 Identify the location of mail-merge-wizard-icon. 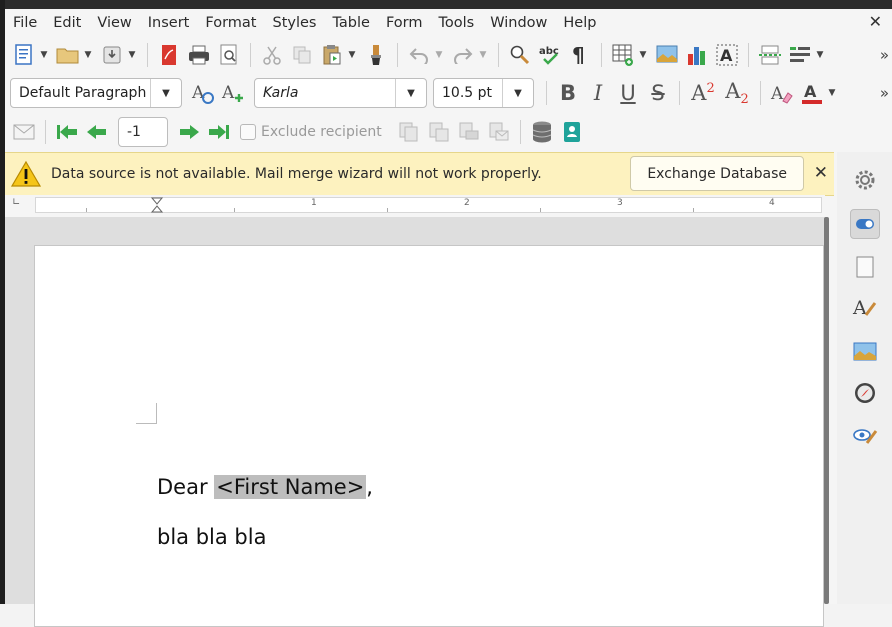
(24, 132).